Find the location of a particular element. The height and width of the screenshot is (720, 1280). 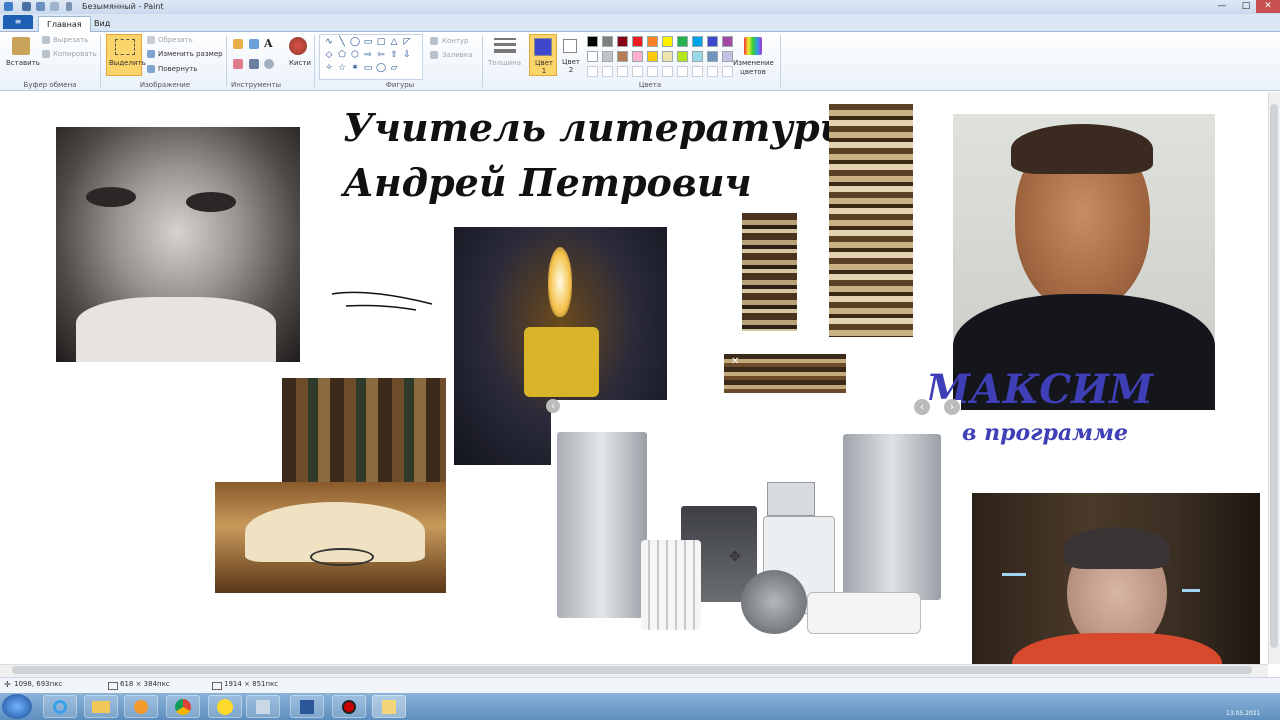

copy-button: Копировать is located at coordinates (75, 54).